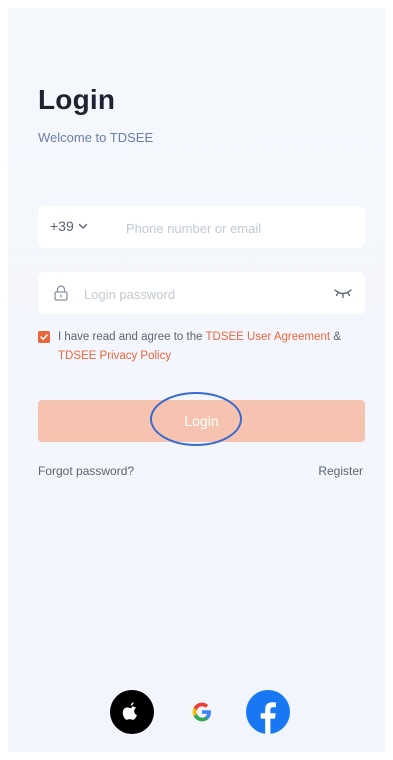 Image resolution: width=393 pixels, height=760 pixels. I want to click on google-login-button, so click(202, 712).